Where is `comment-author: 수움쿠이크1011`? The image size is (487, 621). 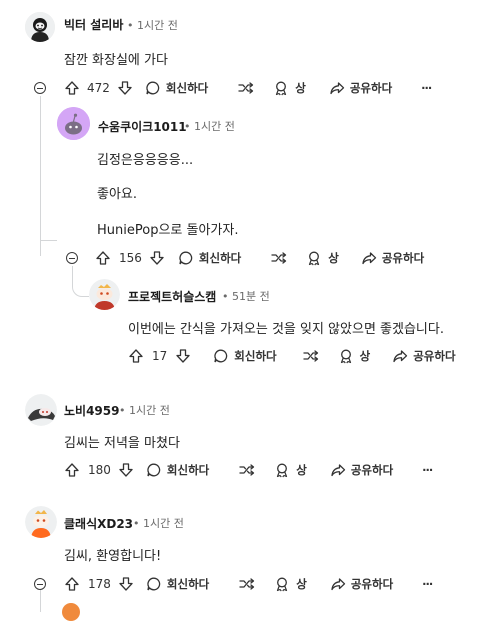
comment-author: 수움쿠이크1011 is located at coordinates (142, 126).